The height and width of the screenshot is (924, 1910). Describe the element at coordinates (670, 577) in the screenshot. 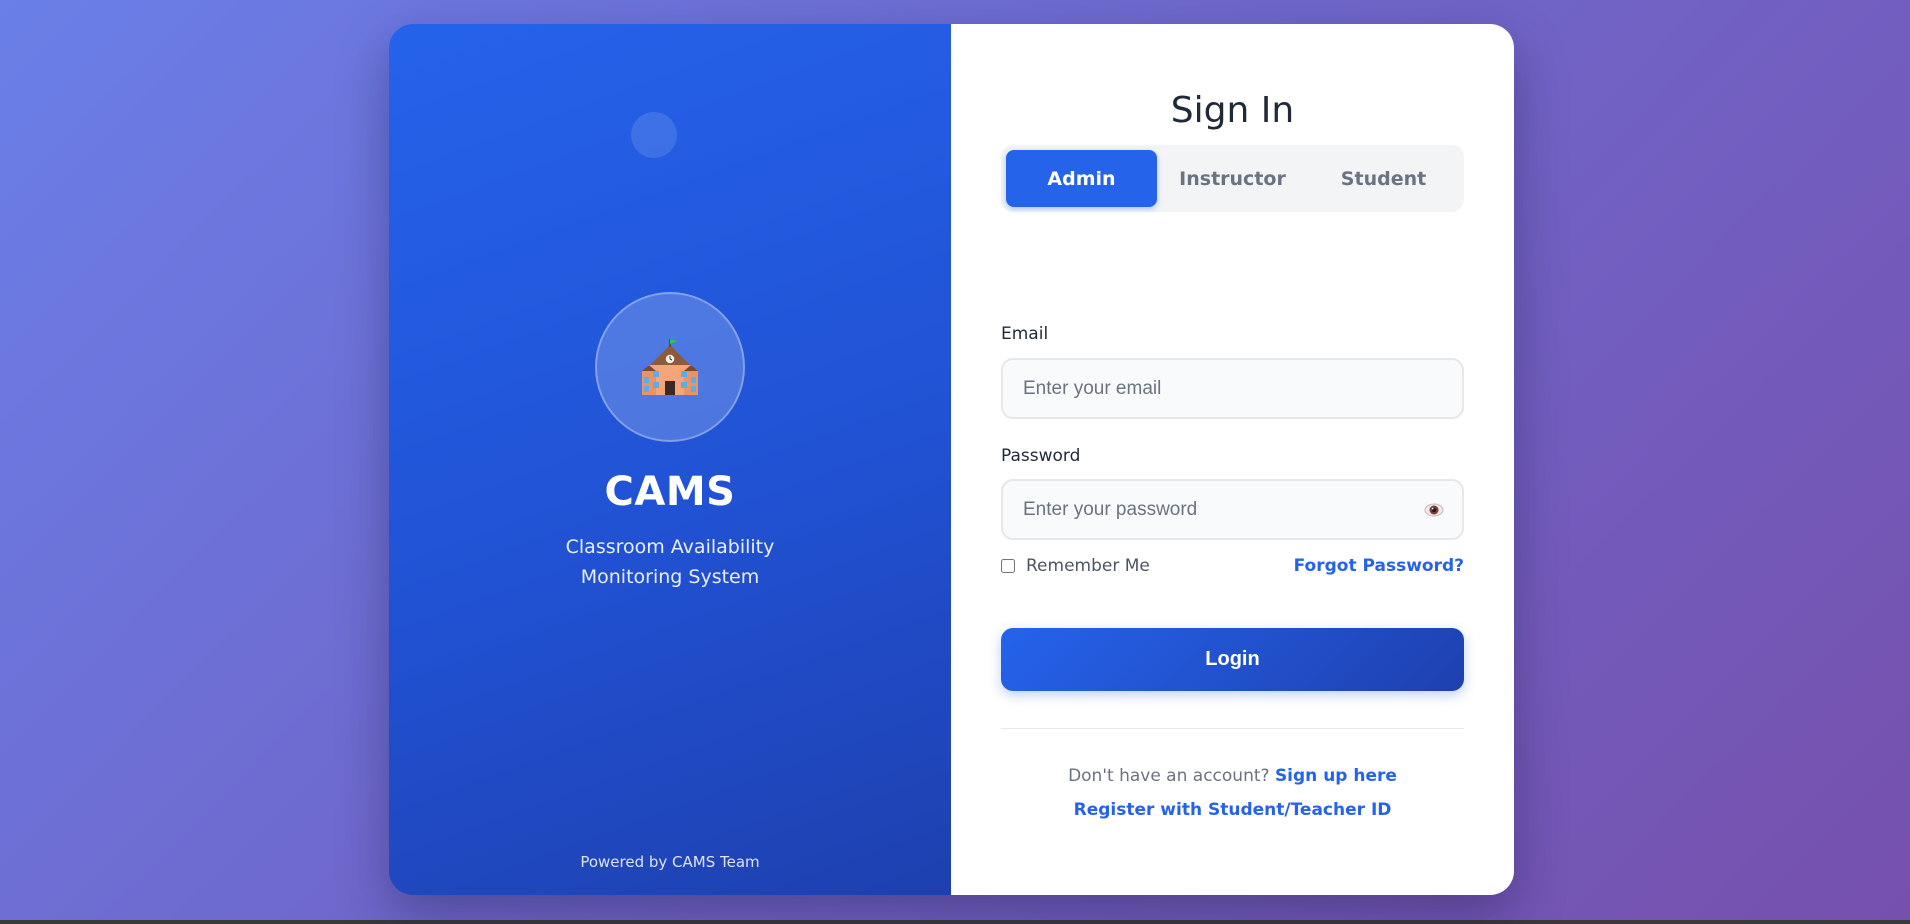

I see `brand-subtitle-line2: Monitoring System` at that location.